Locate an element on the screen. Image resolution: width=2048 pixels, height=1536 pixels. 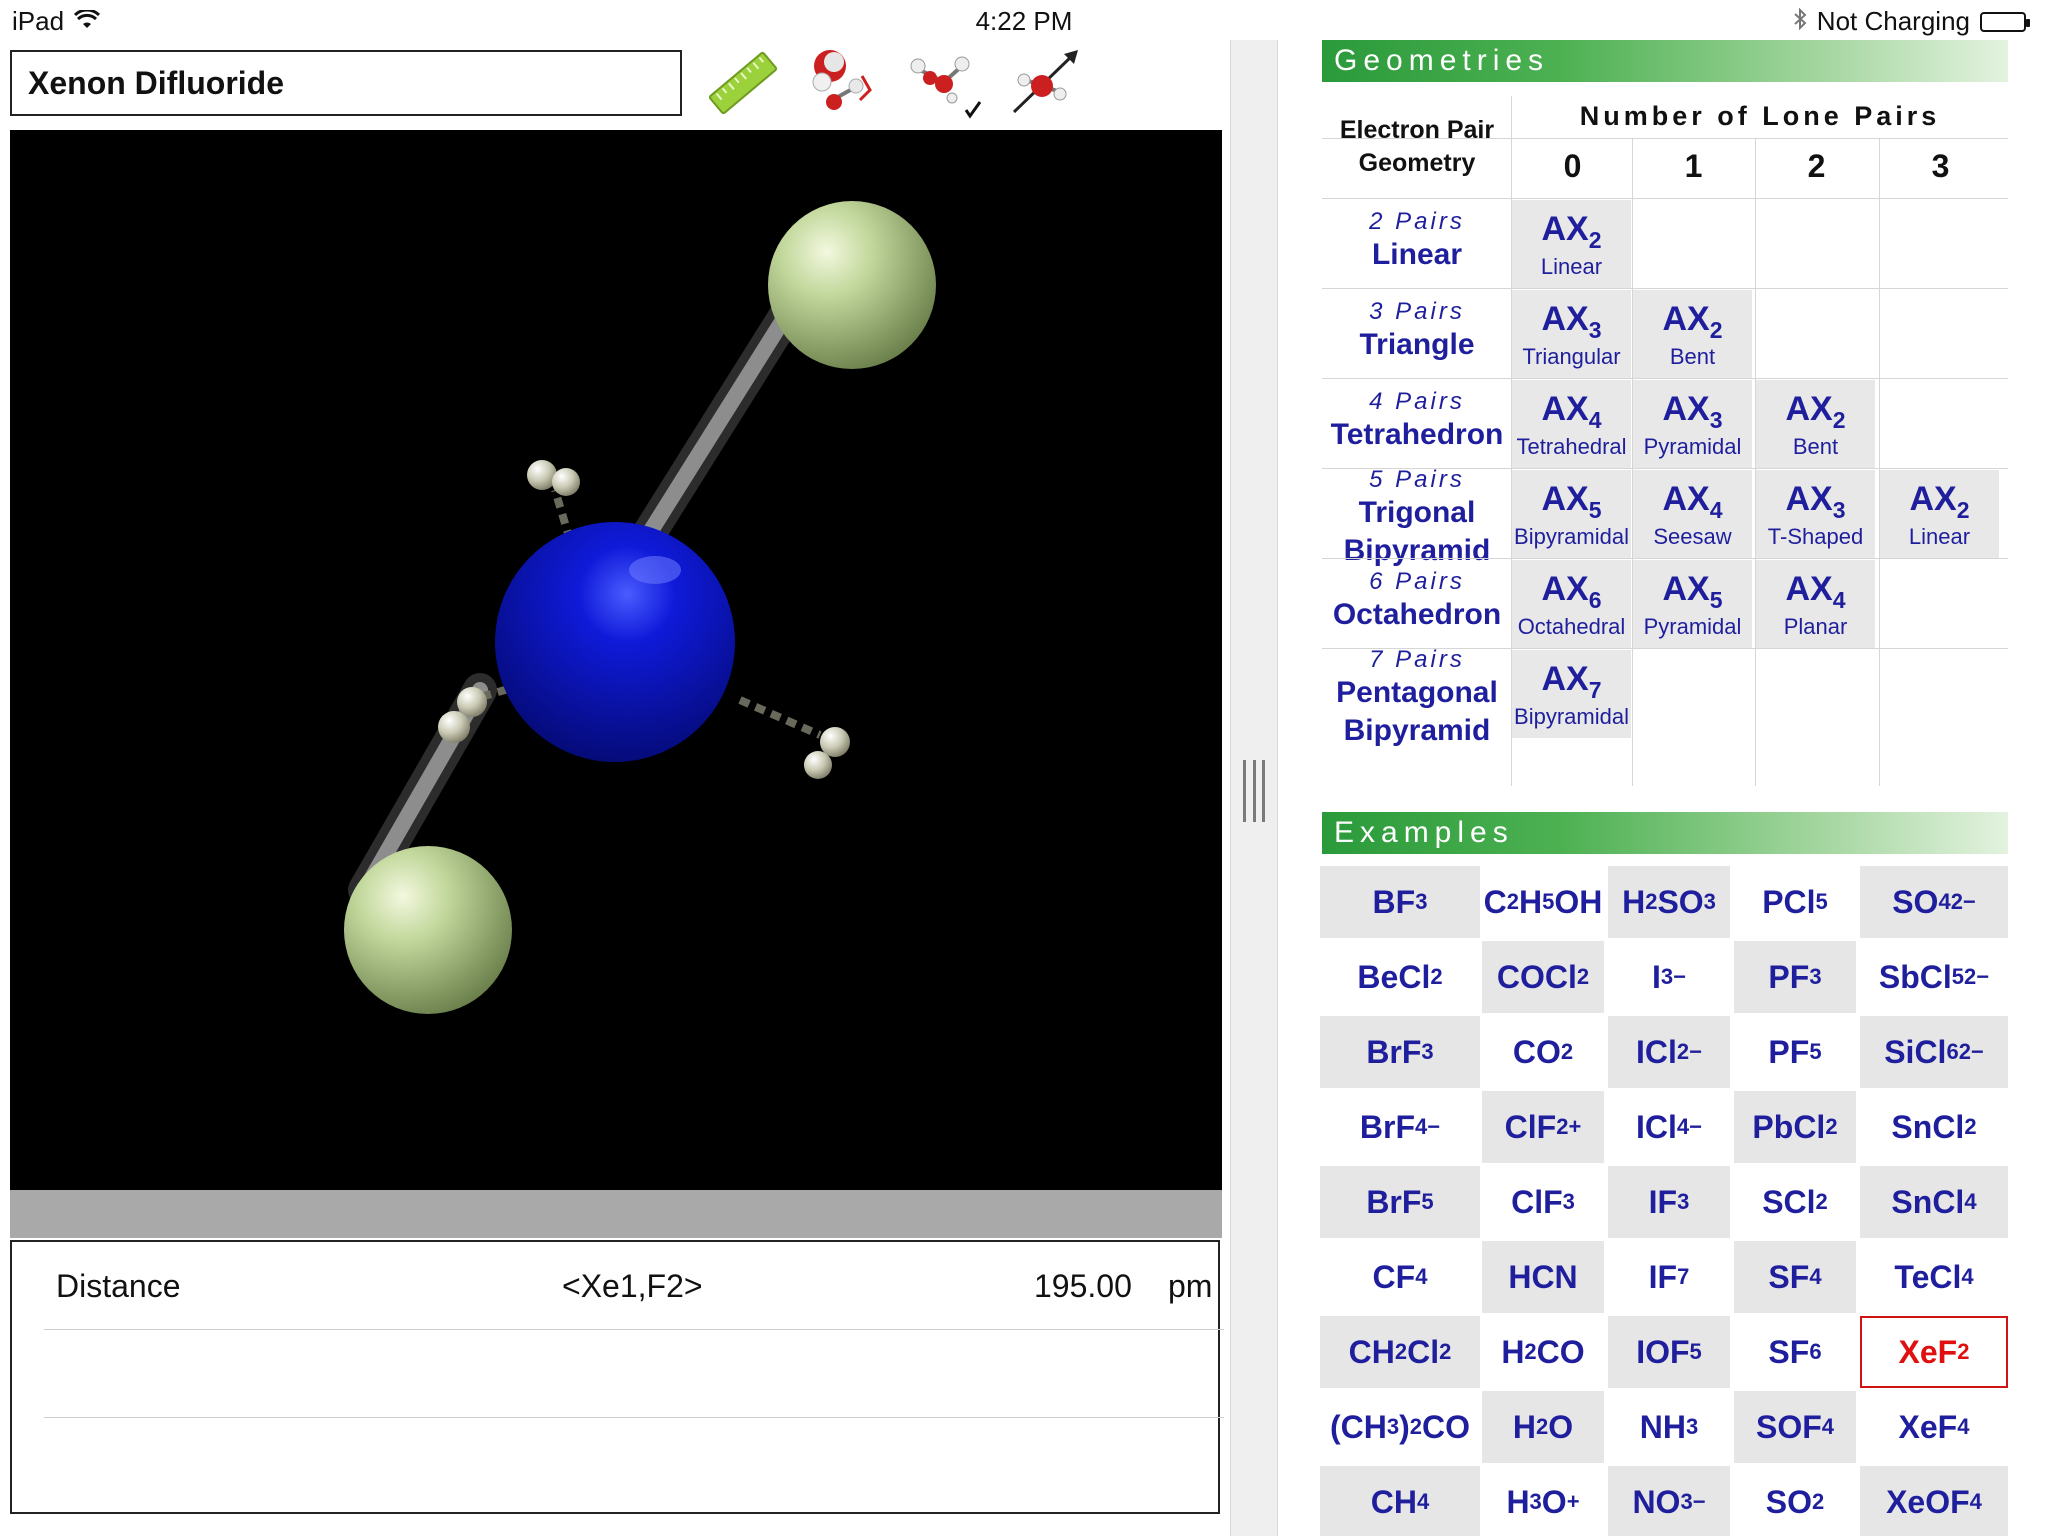
example-molecule-button: PCl 5 is located at coordinates (1795, 902).